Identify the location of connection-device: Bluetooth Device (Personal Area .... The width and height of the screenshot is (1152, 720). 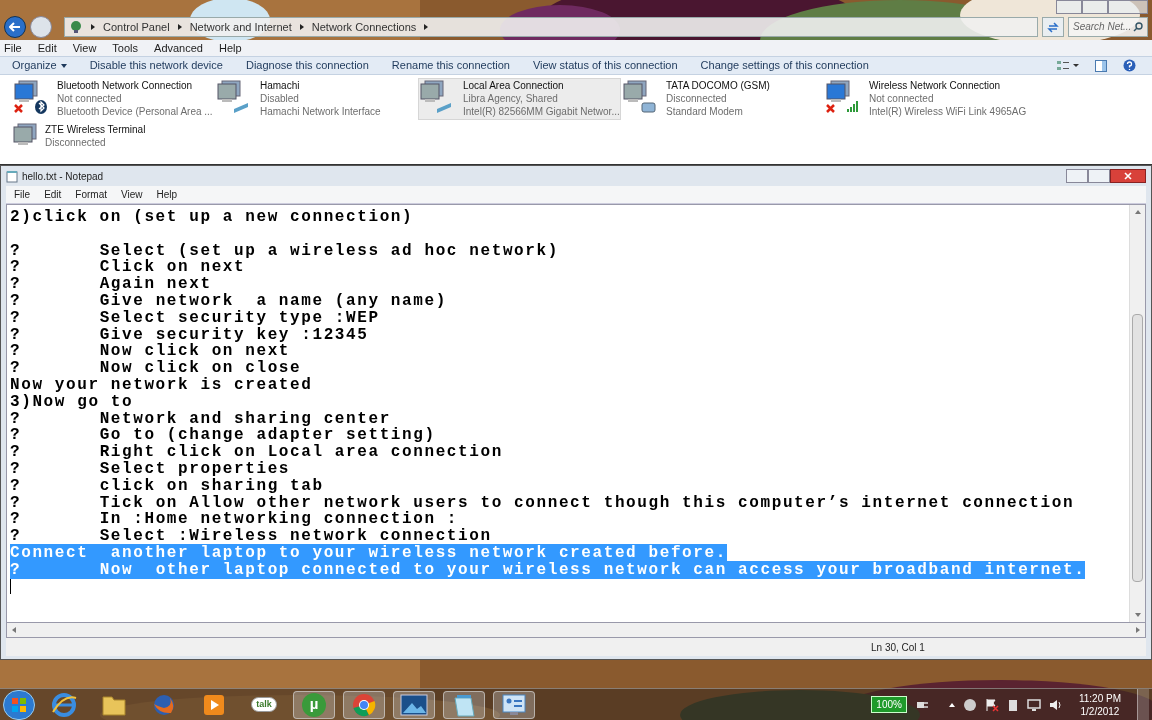
(133, 111).